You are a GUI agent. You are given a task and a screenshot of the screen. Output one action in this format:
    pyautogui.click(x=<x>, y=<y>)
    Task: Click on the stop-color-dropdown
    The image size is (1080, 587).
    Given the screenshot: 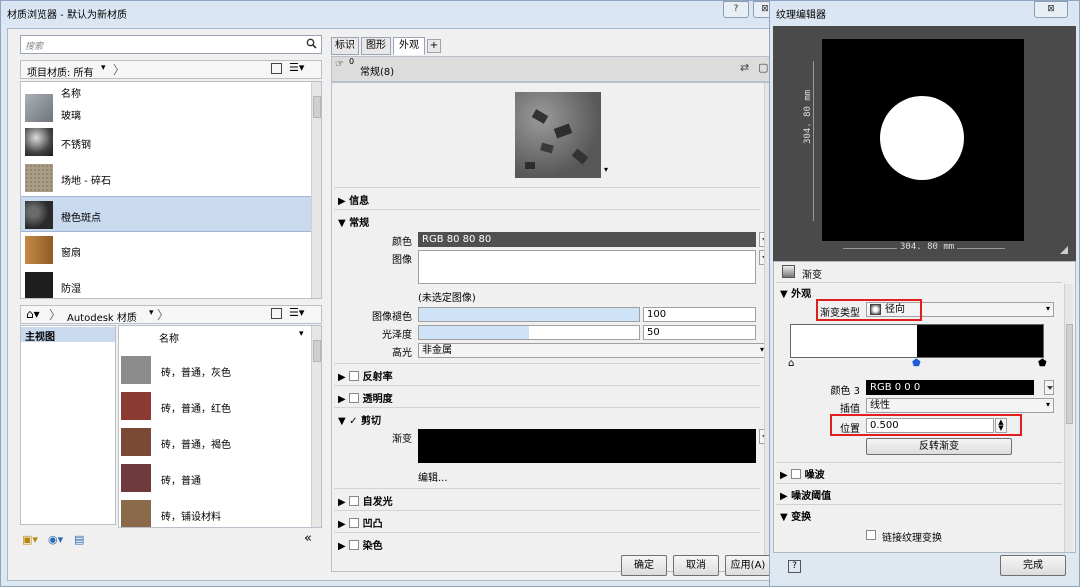 What is the action you would take?
    pyautogui.click(x=1049, y=387)
    